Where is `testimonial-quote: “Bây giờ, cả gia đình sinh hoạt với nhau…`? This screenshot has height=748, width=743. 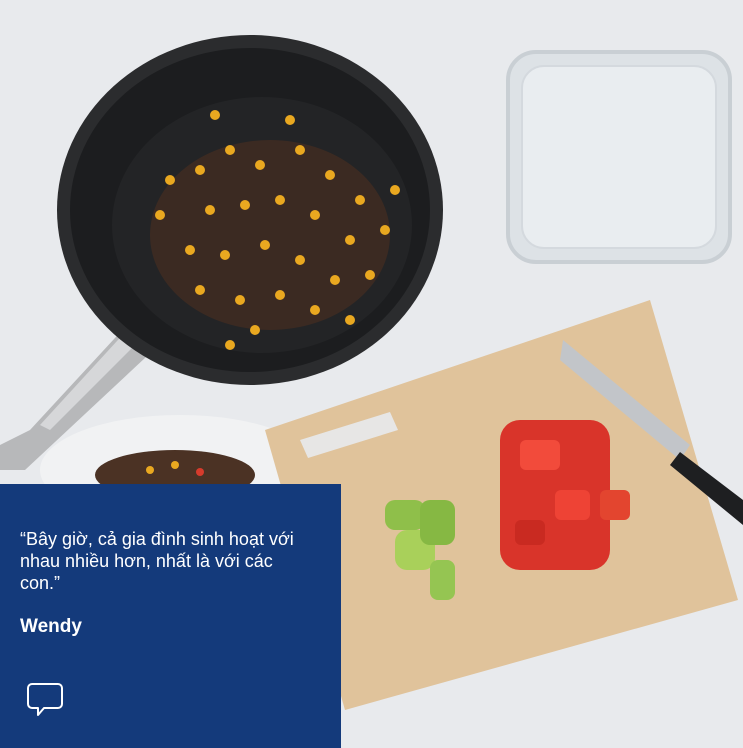 testimonial-quote: “Bây giờ, cả gia đình sinh hoạt với nhau… is located at coordinates (157, 561).